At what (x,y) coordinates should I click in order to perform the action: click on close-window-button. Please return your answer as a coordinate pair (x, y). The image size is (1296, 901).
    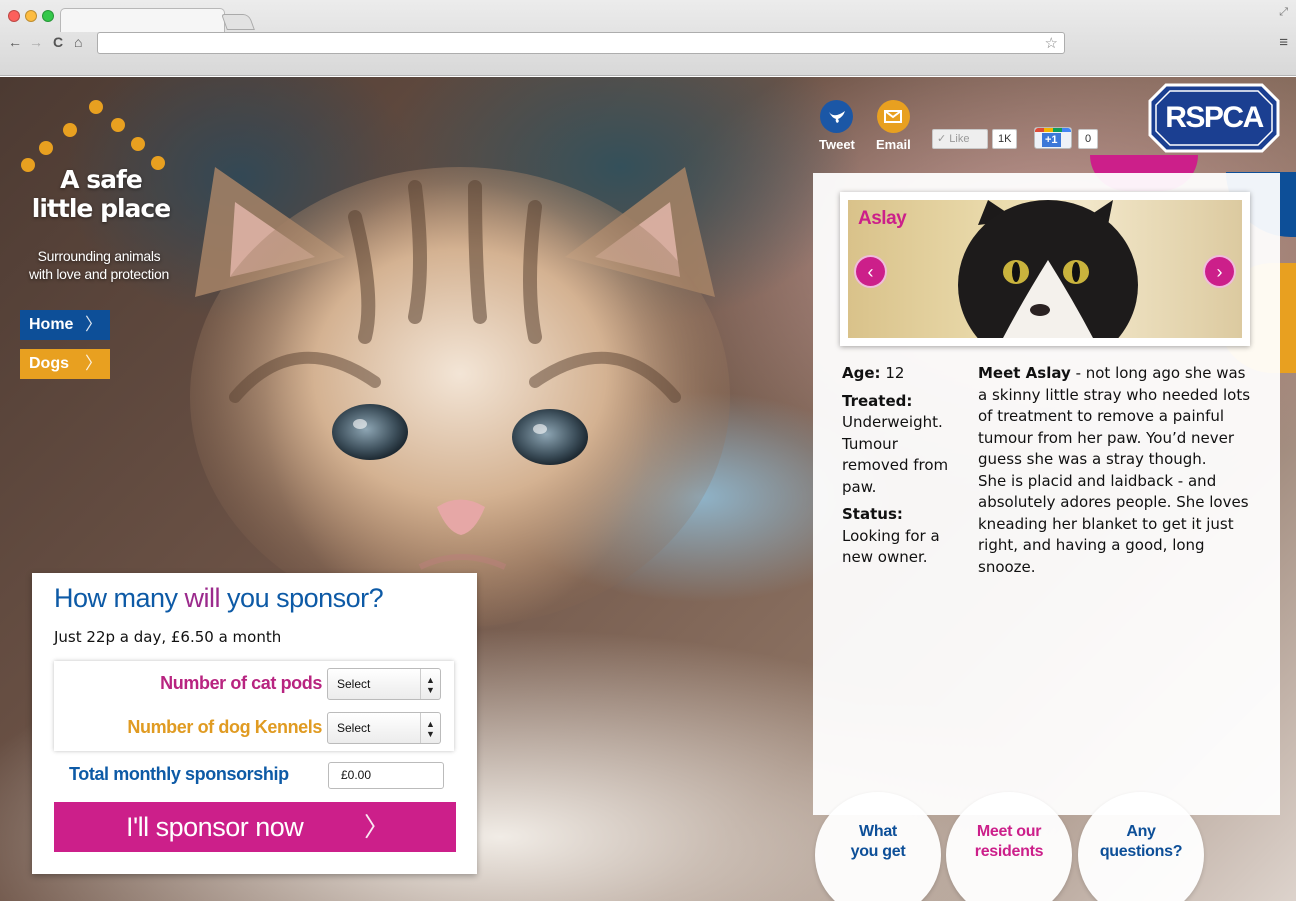
    Looking at the image, I should click on (14, 16).